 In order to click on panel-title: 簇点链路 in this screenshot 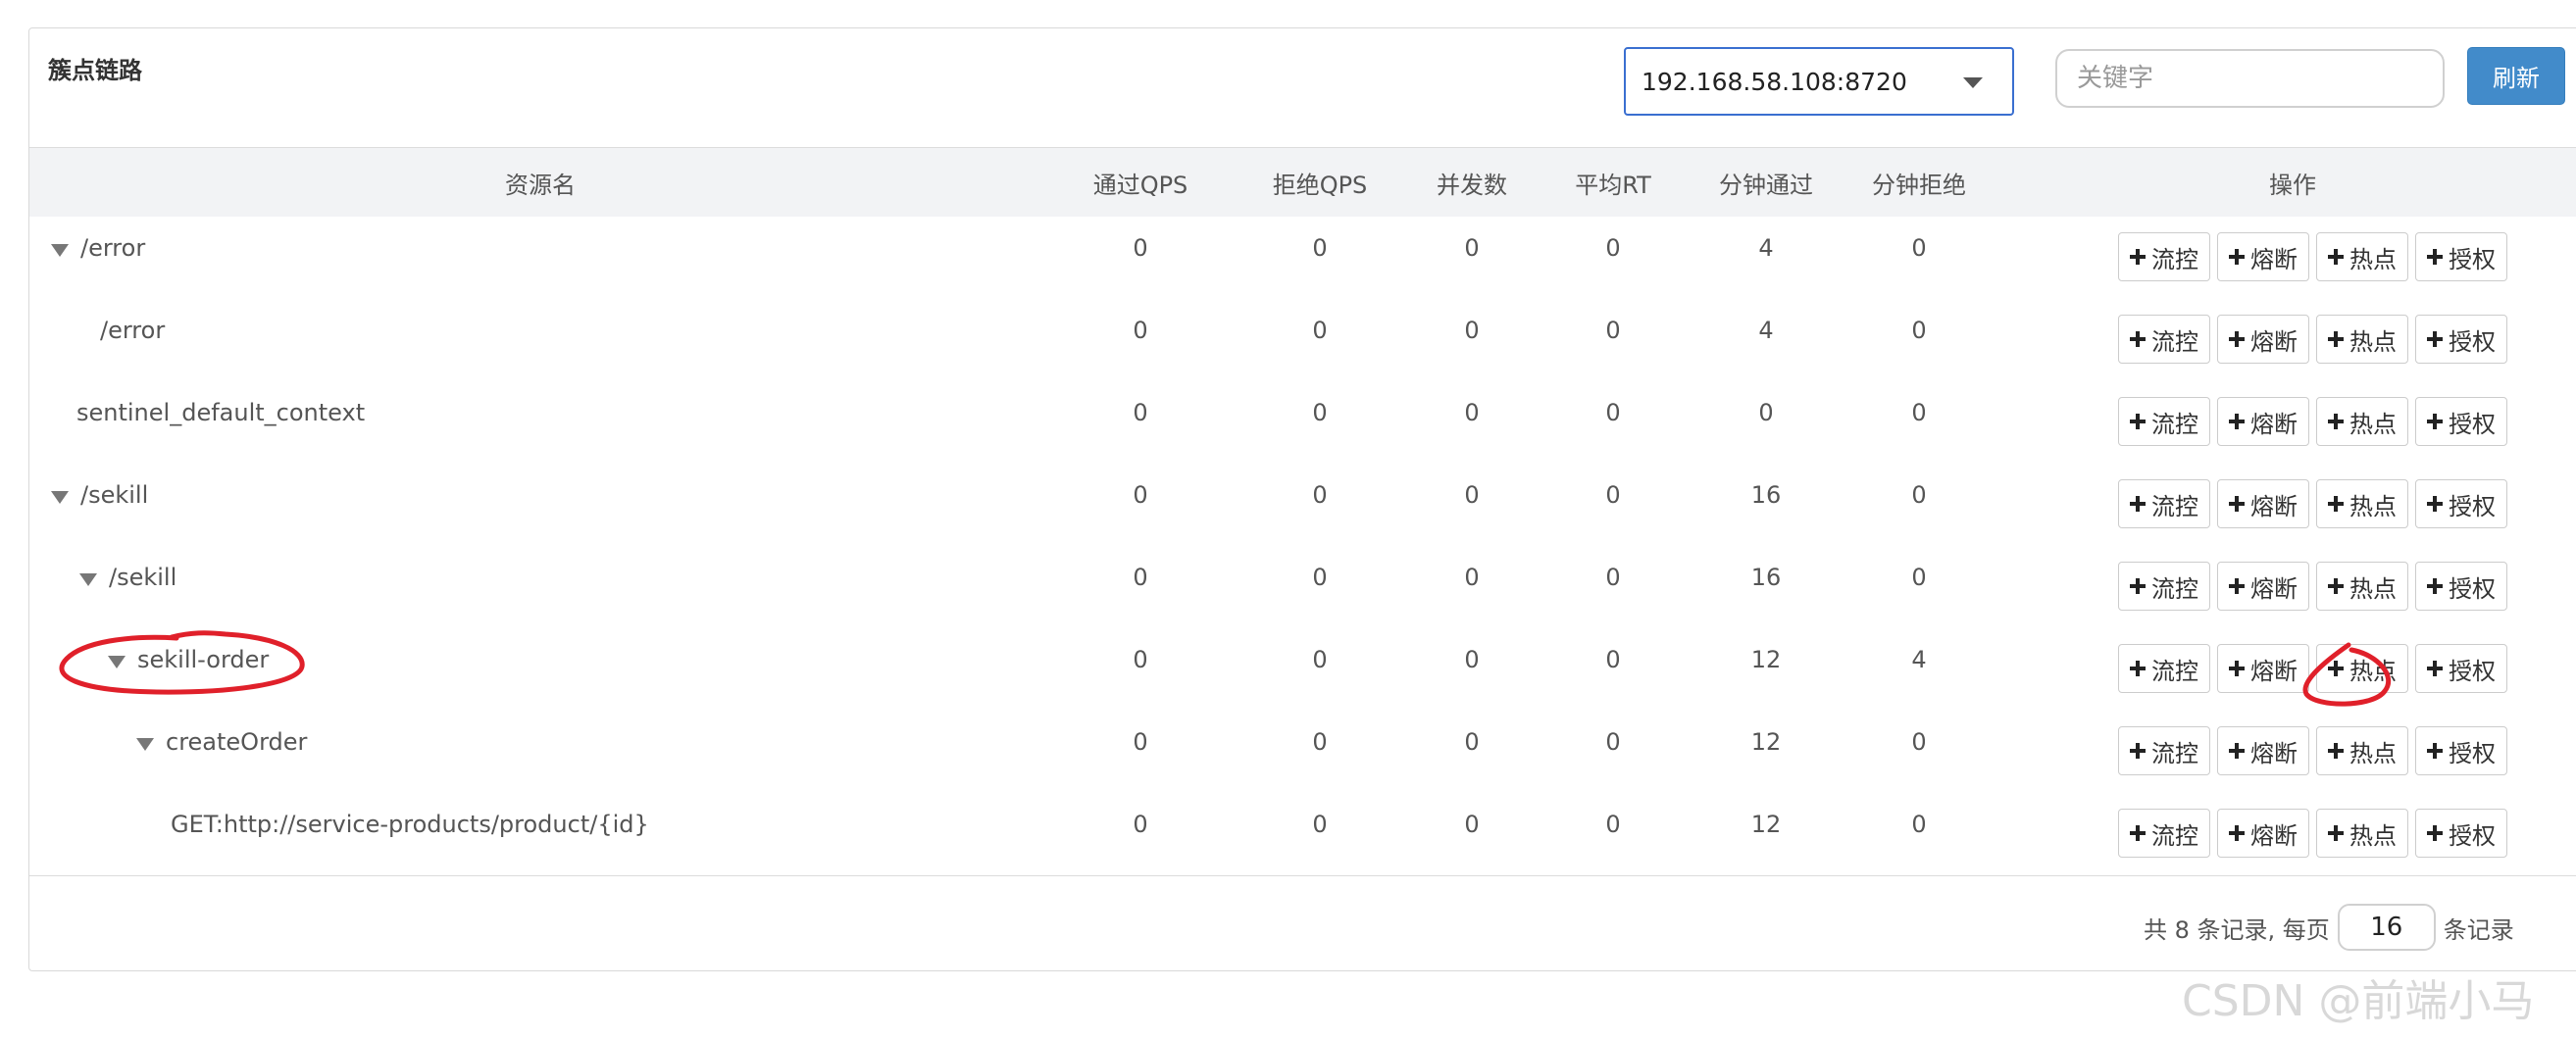, I will do `click(95, 70)`.